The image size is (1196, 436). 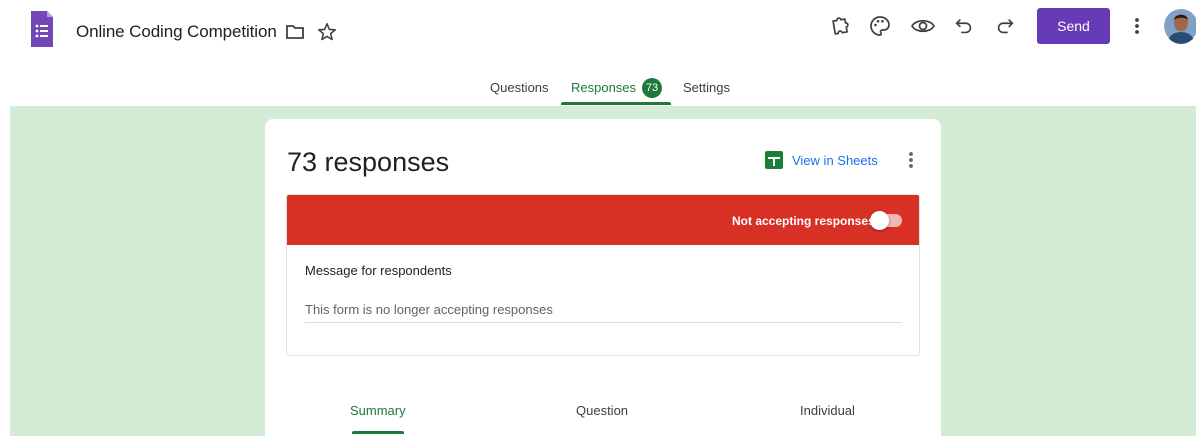 I want to click on accepting-responses-toggle, so click(x=887, y=220).